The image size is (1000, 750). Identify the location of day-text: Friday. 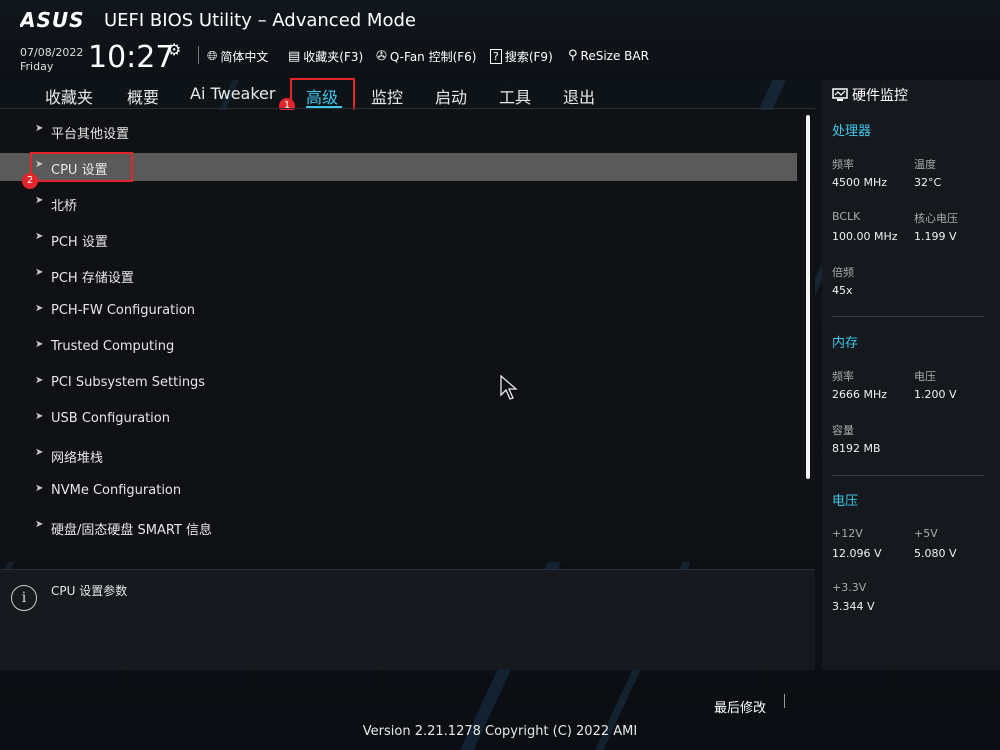
(37, 66).